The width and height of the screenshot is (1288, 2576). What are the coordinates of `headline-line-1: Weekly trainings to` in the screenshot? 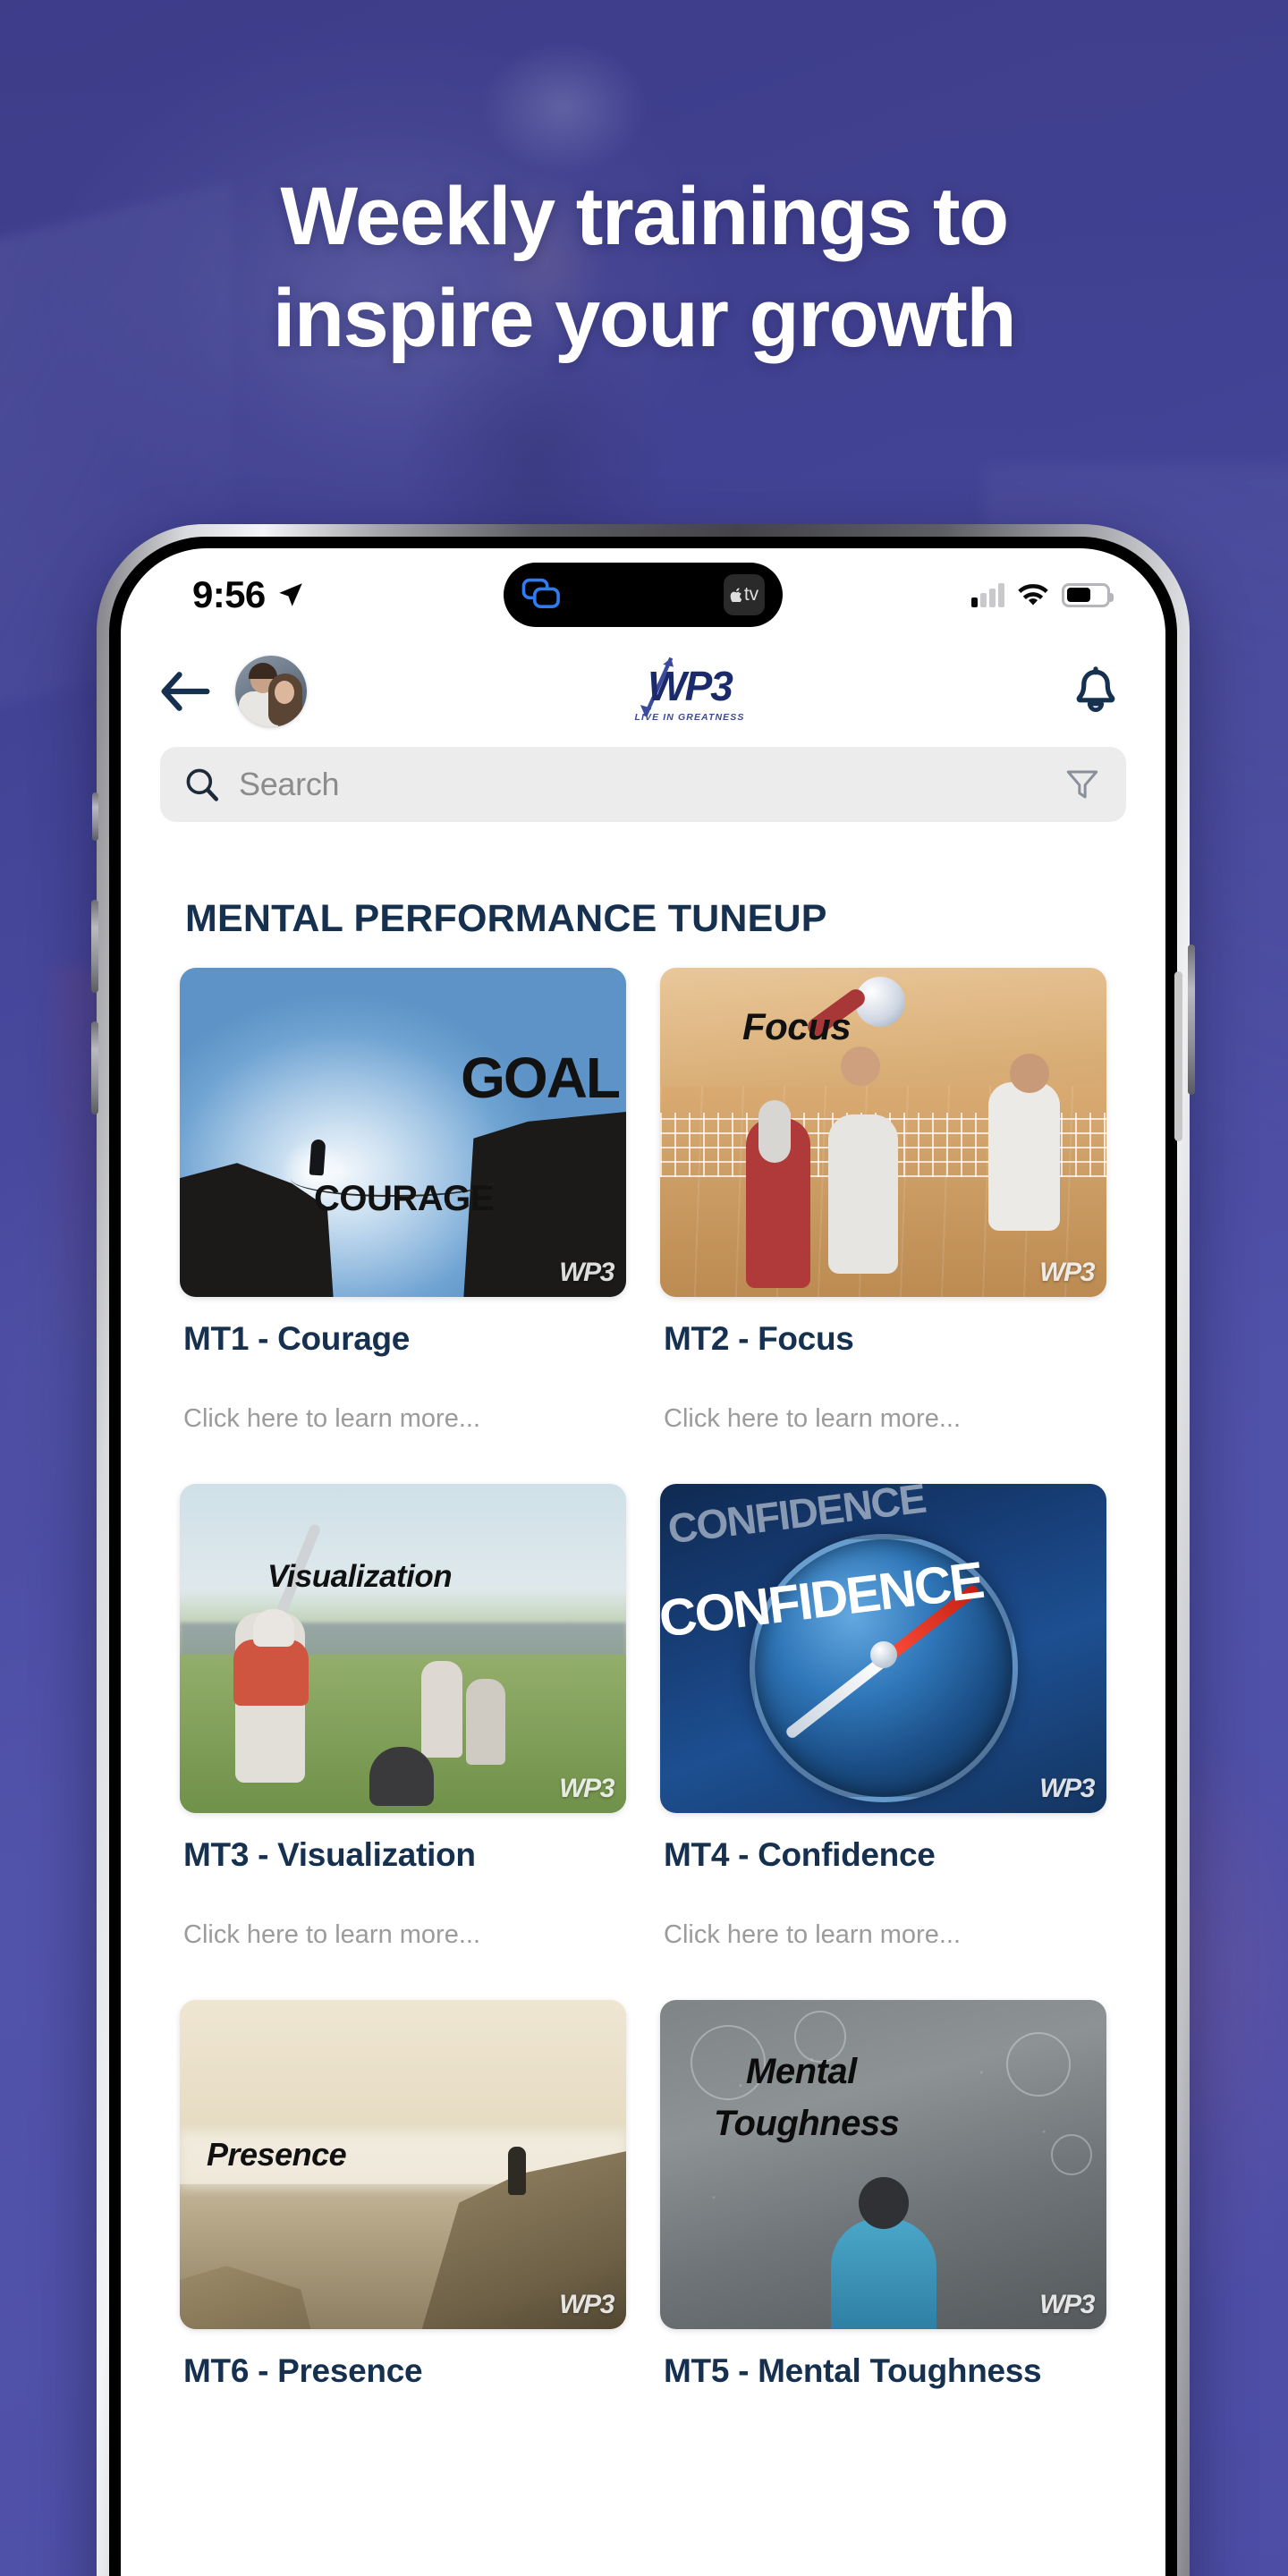 It's located at (644, 216).